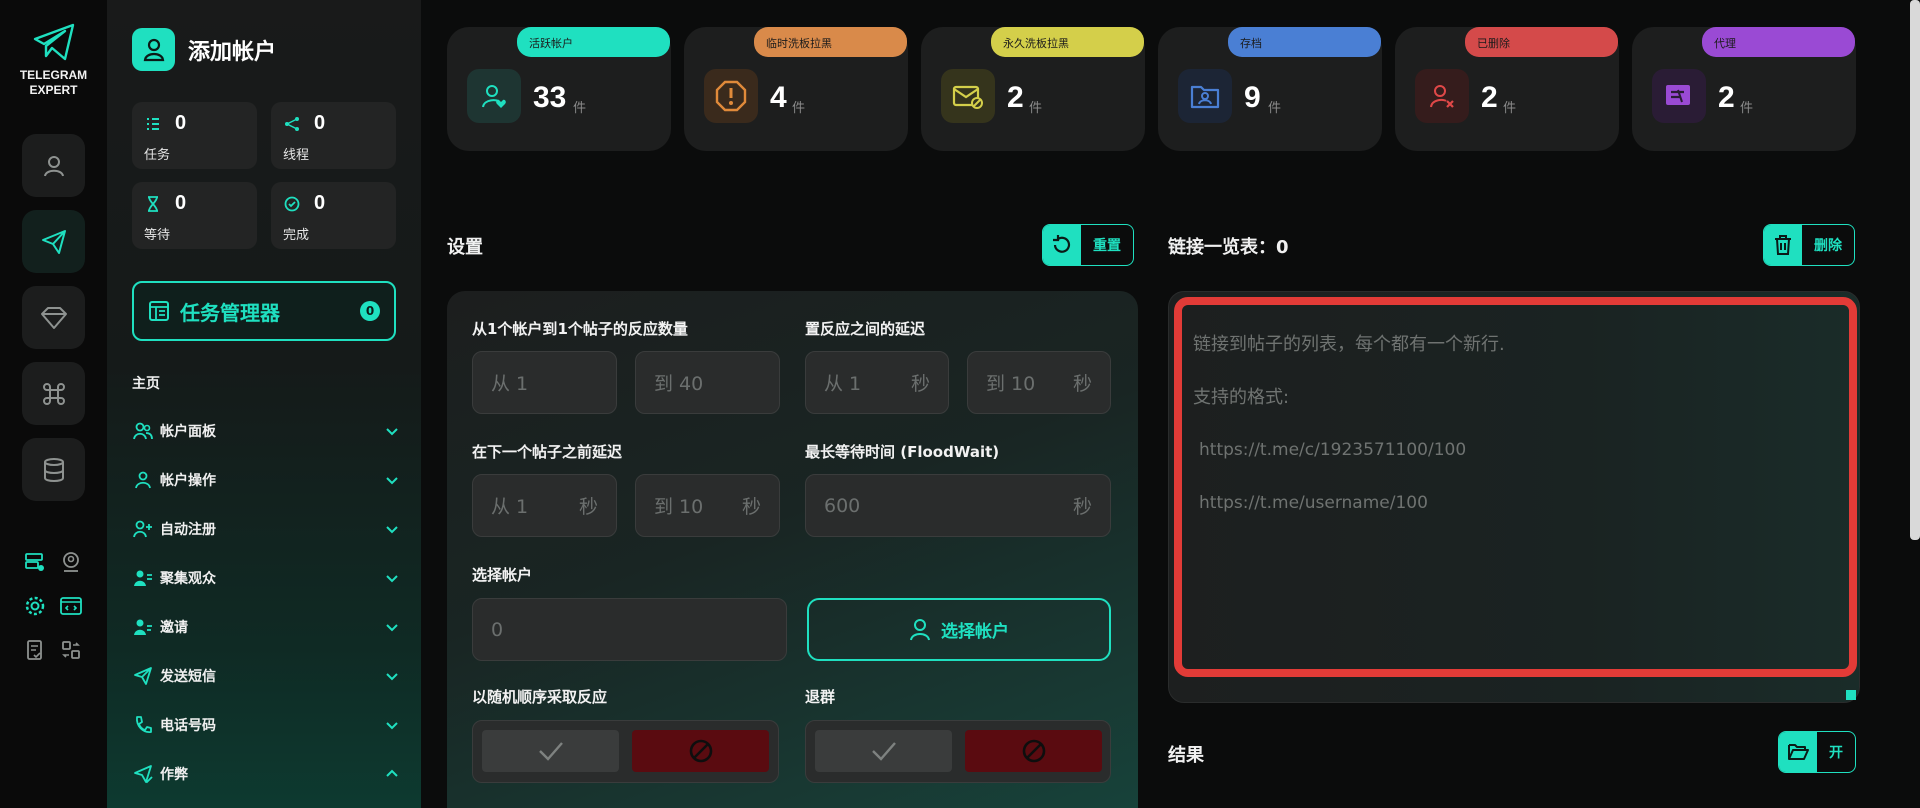  What do you see at coordinates (1541, 42) in the screenshot?
I see `card-tag: 已删除` at bounding box center [1541, 42].